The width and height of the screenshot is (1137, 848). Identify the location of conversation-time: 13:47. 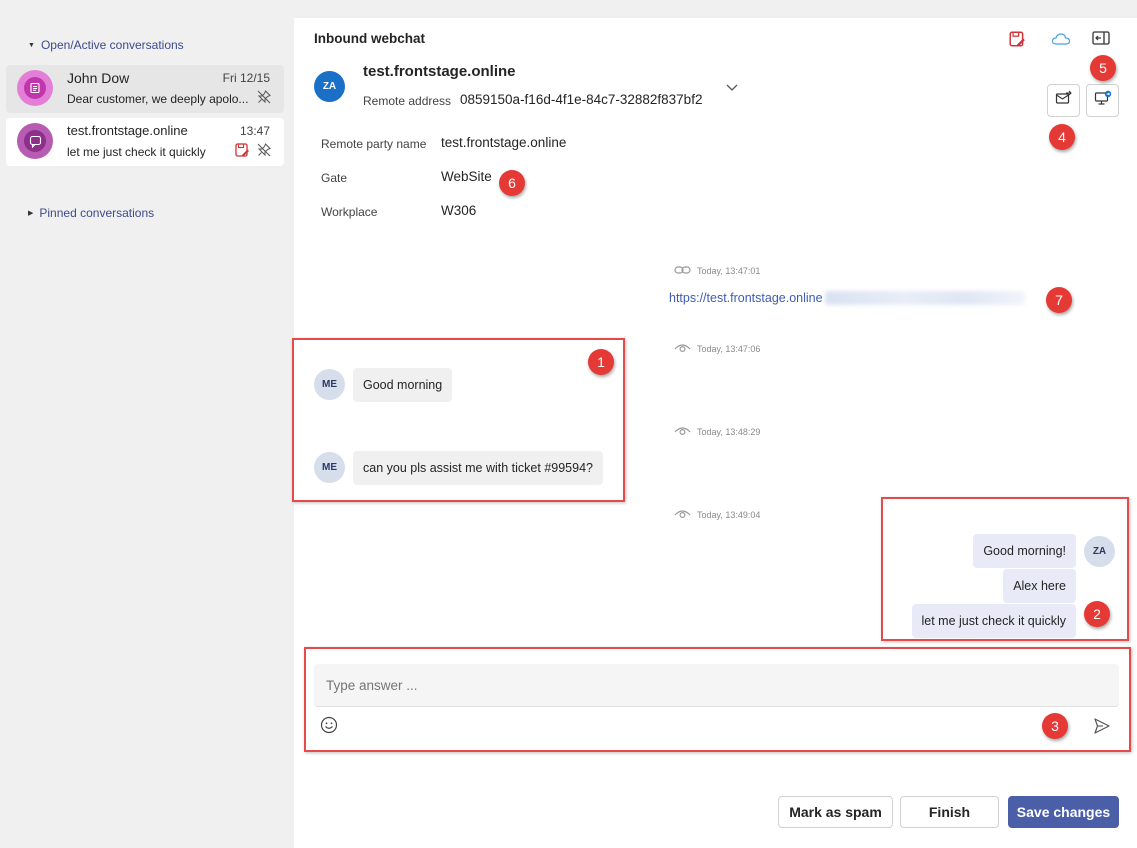
(254, 131).